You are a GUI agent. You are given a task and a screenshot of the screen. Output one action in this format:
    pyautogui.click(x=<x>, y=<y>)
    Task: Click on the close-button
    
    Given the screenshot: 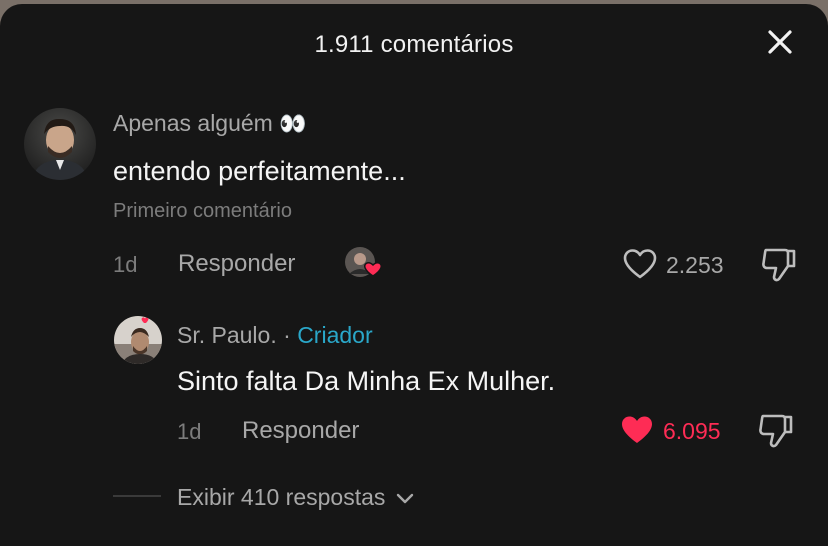 What is the action you would take?
    pyautogui.click(x=780, y=42)
    